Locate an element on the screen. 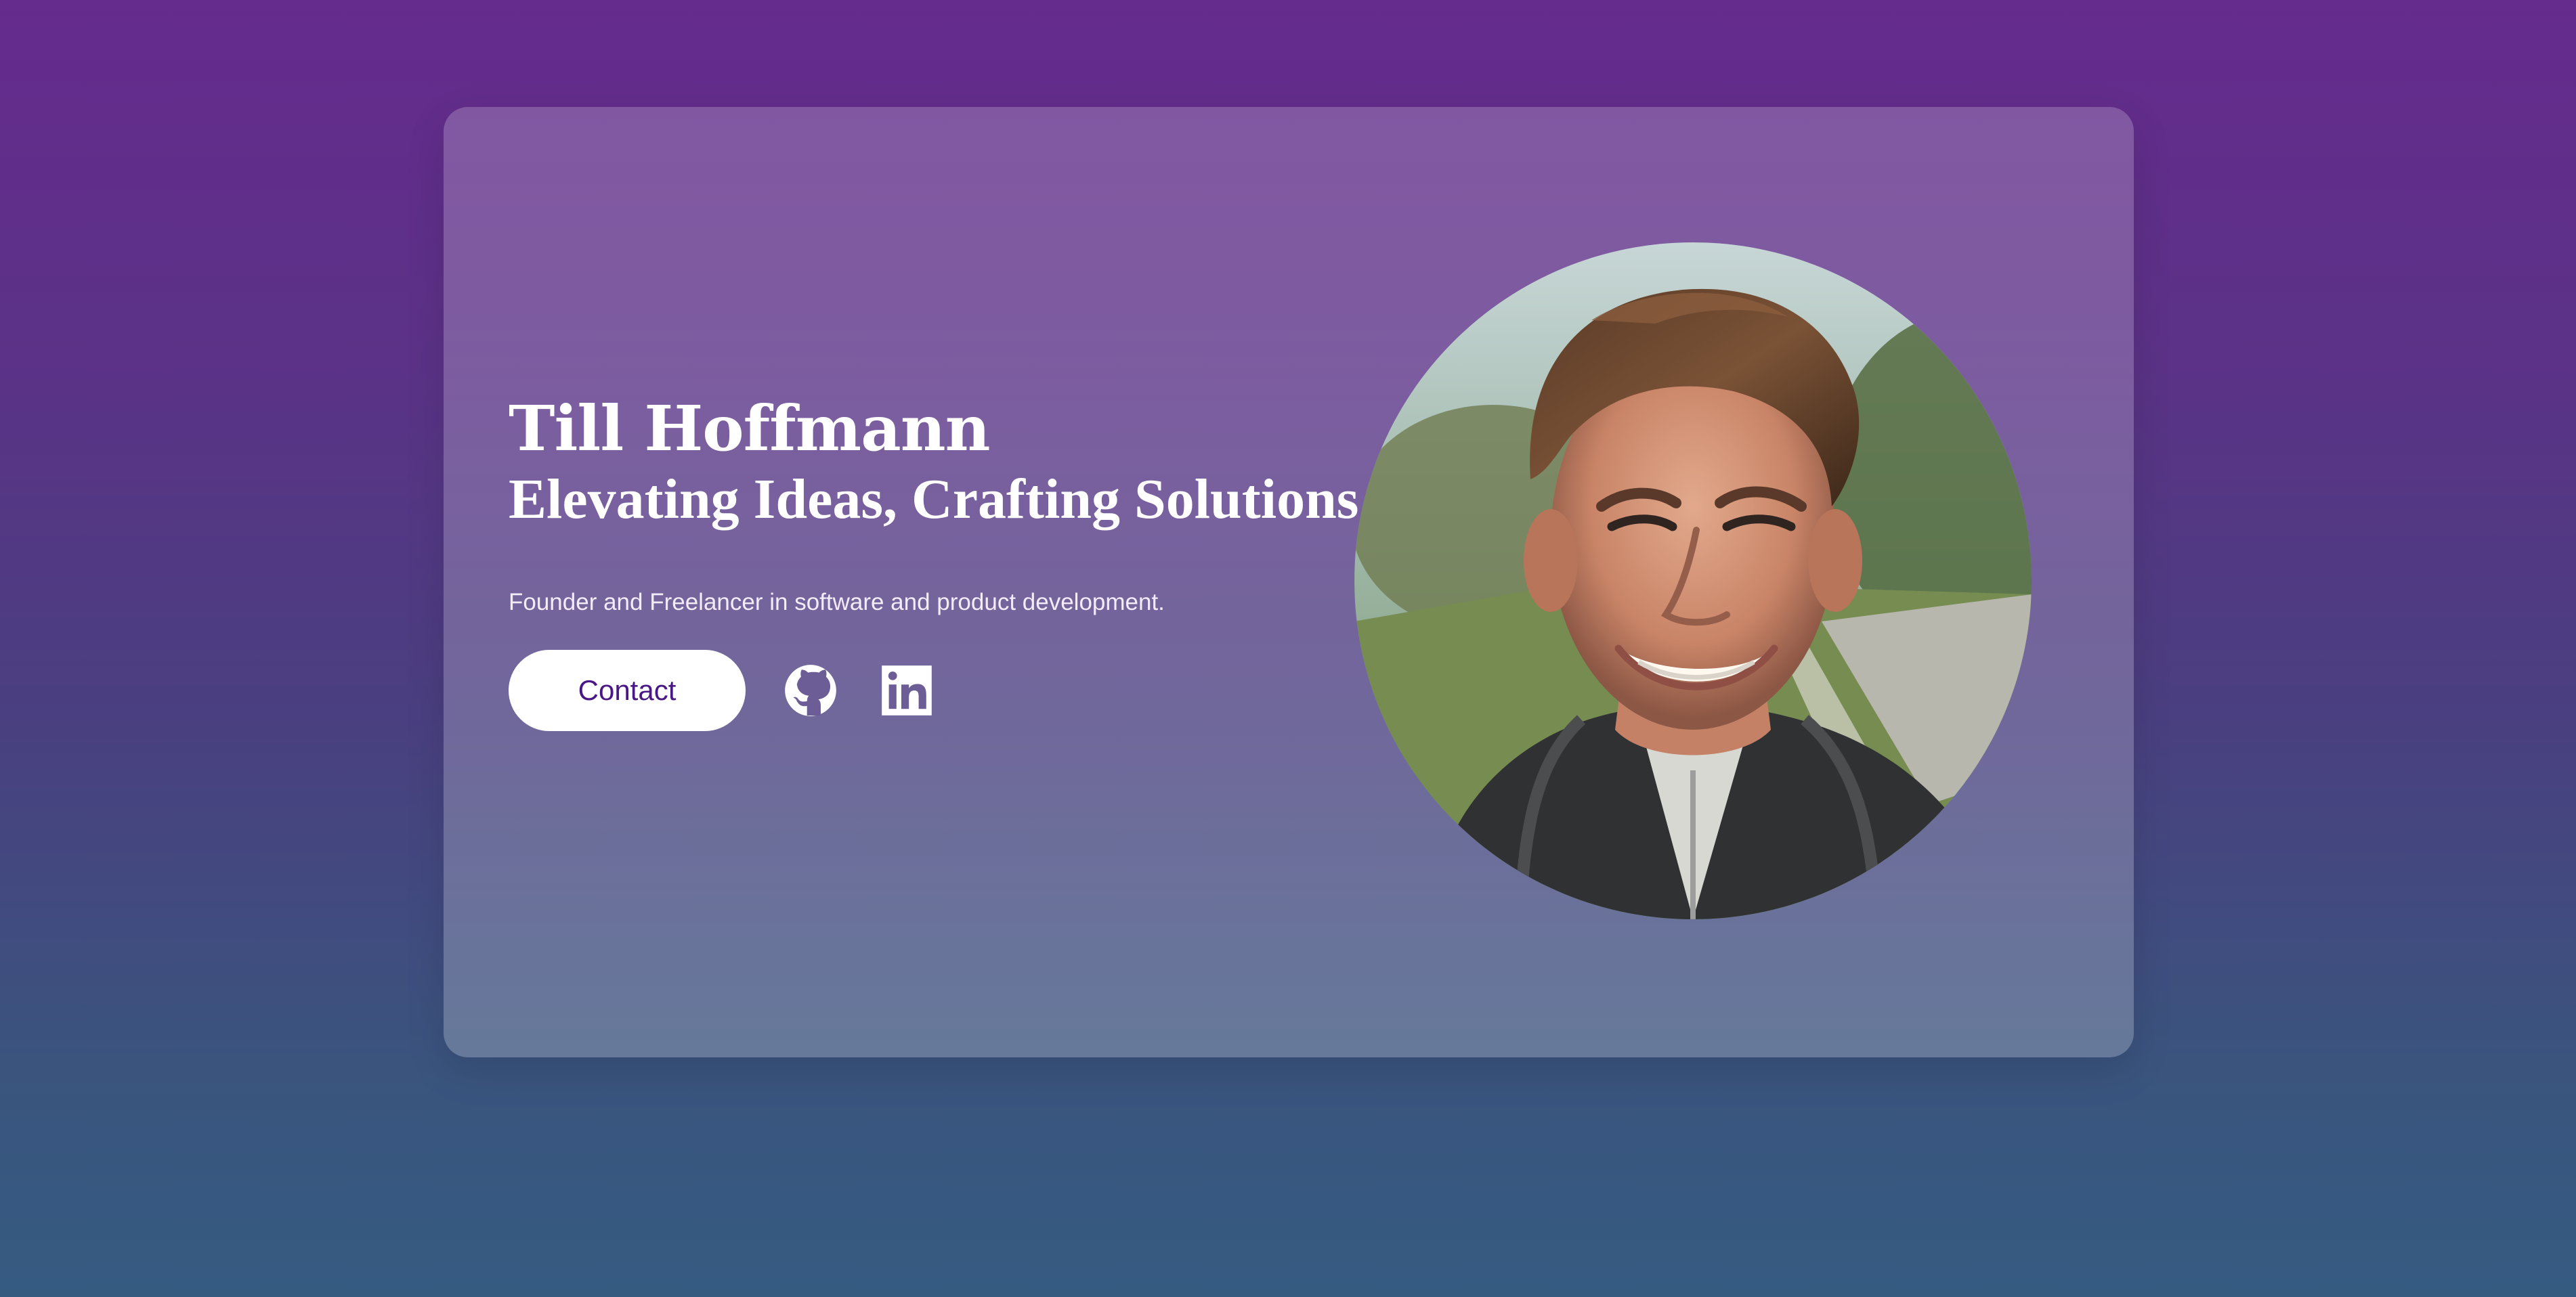  action-row: Contact is located at coordinates (932, 690).